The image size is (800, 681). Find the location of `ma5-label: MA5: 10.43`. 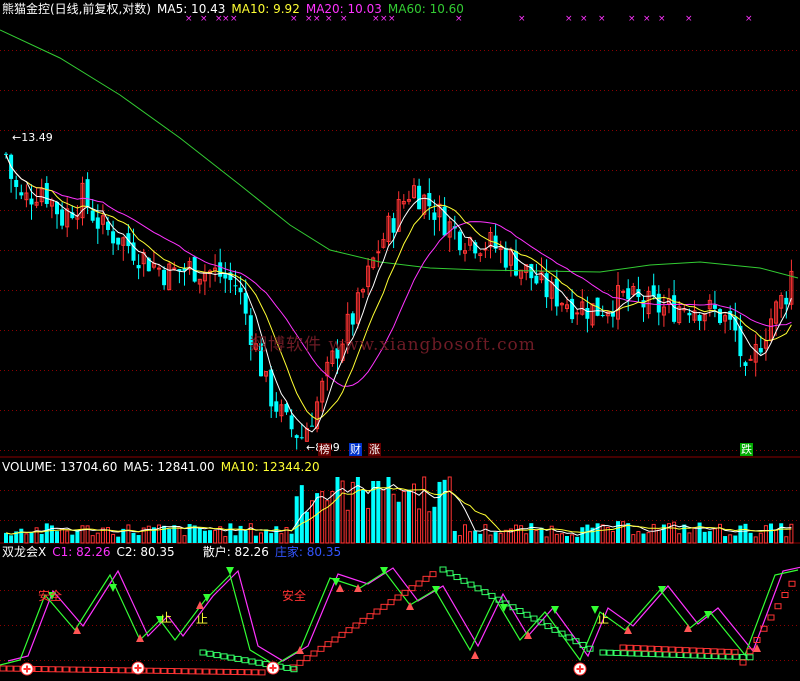

ma5-label: MA5: 10.43 is located at coordinates (191, 9).